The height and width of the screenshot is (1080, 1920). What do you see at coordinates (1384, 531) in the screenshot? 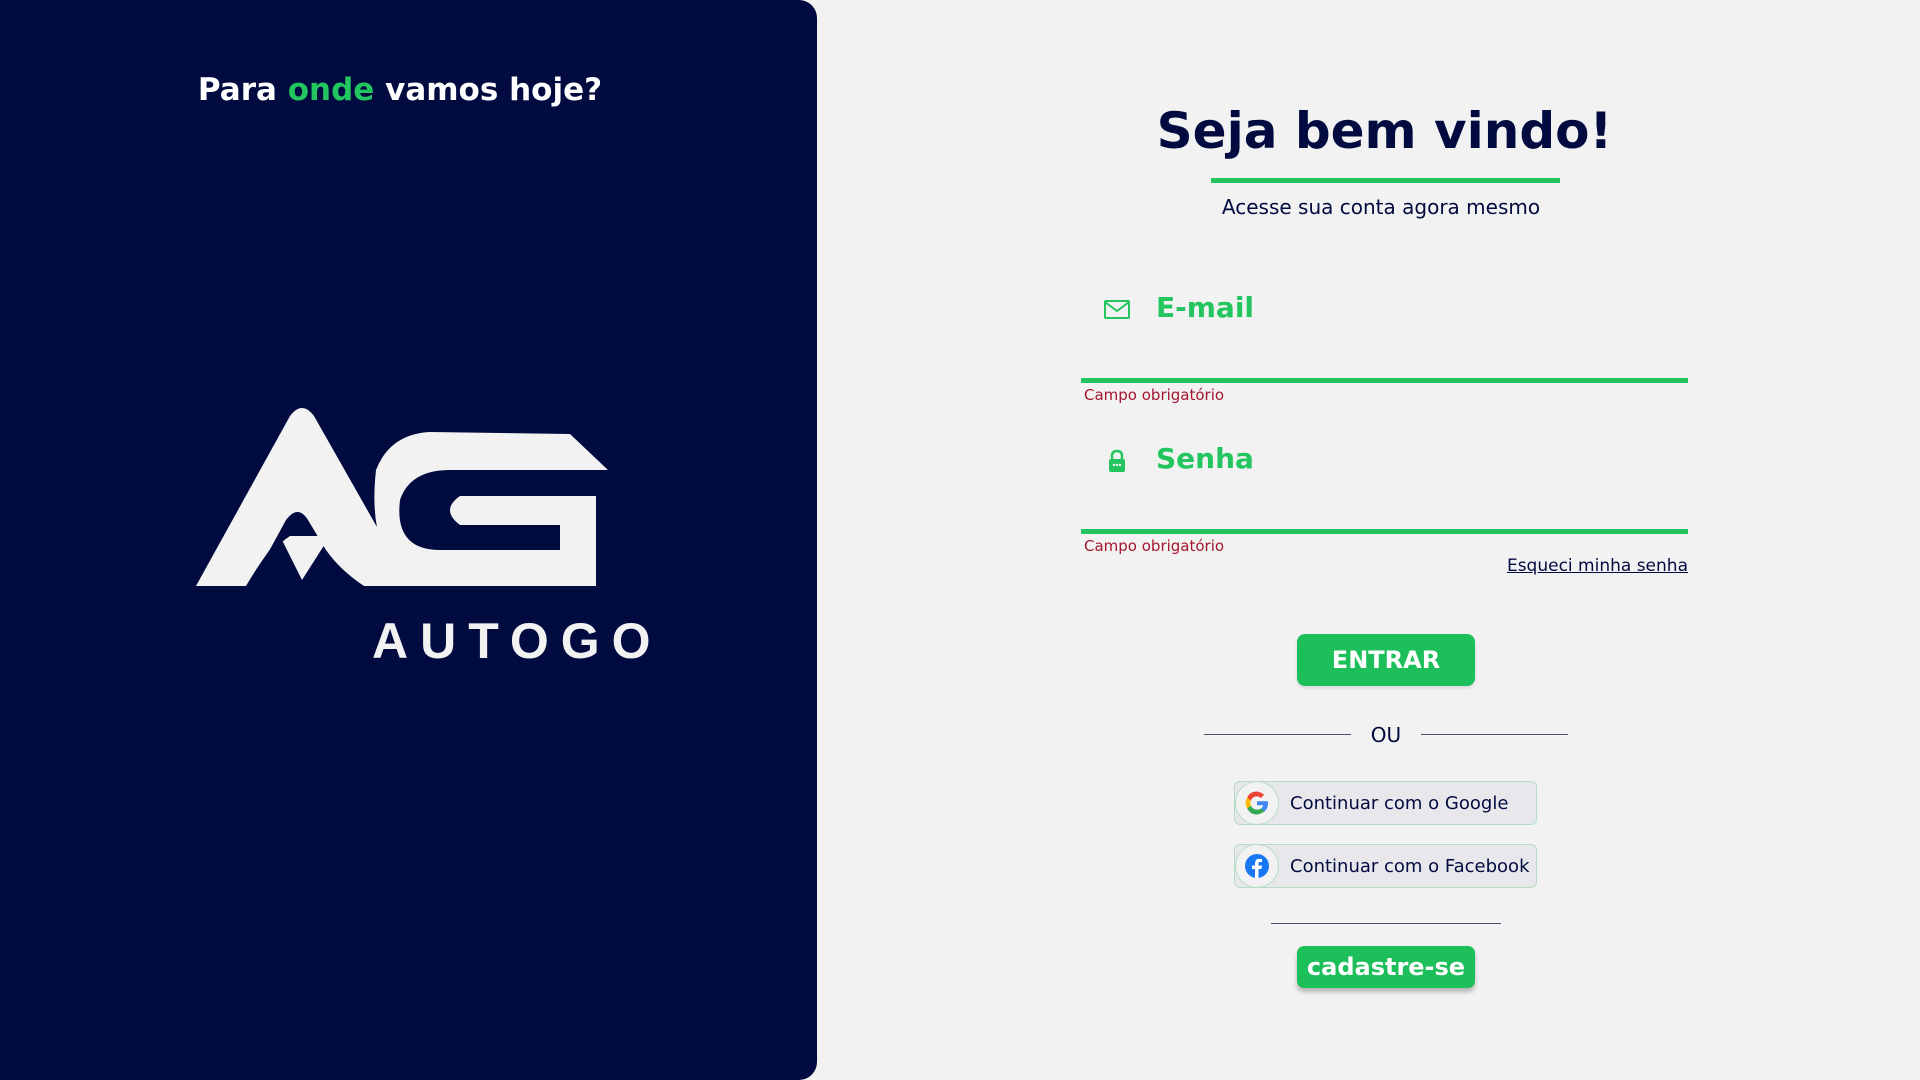
I see `password-underline` at bounding box center [1384, 531].